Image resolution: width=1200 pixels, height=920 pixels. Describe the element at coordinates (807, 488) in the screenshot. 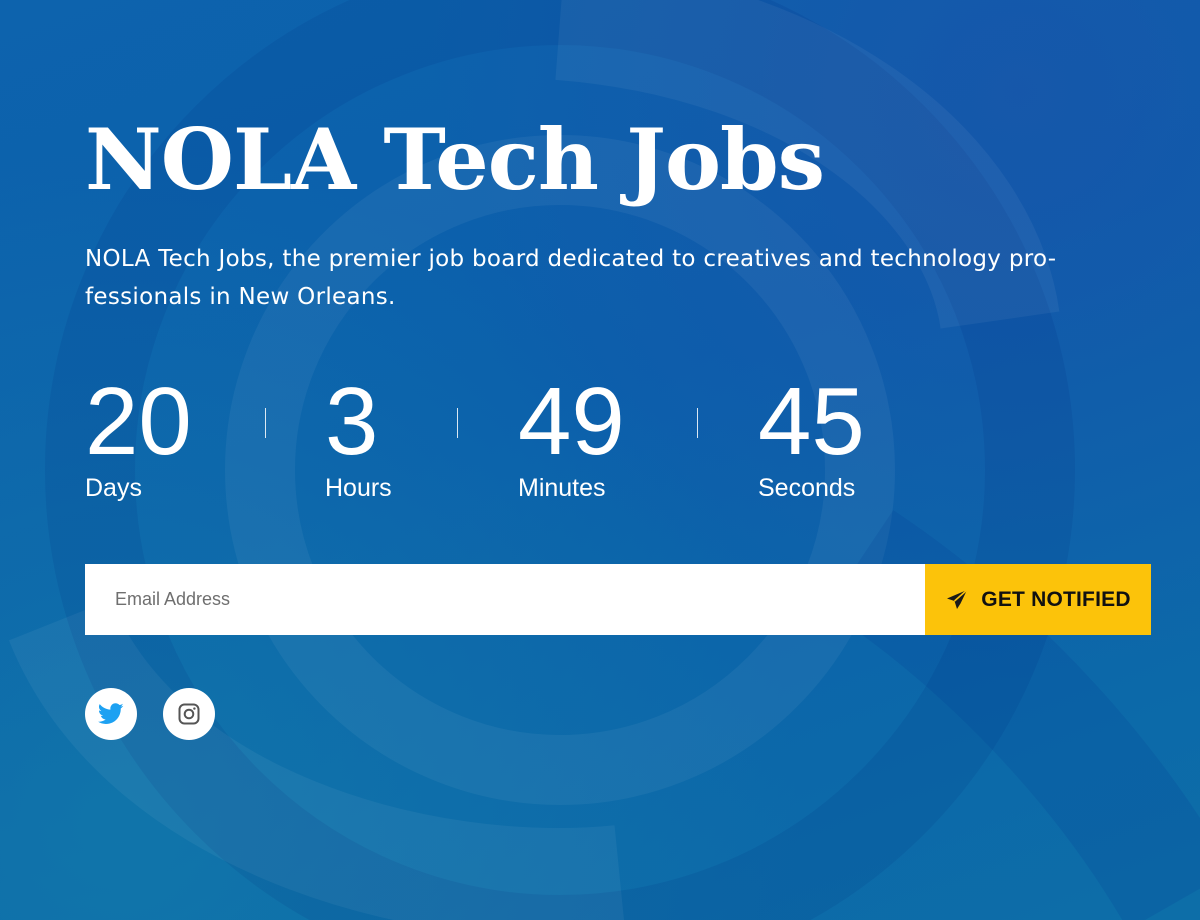

I see `countdown-seconds-label: Seconds` at that location.